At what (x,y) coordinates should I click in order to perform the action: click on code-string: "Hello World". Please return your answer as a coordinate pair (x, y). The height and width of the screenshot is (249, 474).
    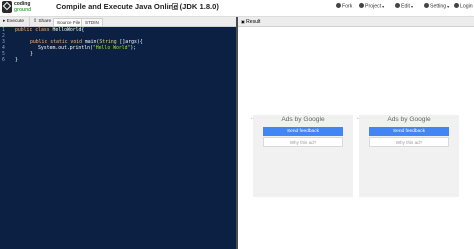
    Looking at the image, I should click on (111, 48).